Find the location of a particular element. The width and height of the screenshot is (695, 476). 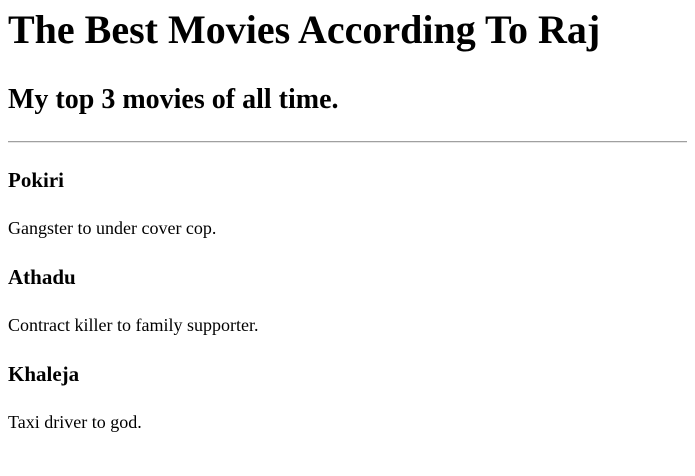

movie-description: Gangster to under cover cop. is located at coordinates (112, 228).